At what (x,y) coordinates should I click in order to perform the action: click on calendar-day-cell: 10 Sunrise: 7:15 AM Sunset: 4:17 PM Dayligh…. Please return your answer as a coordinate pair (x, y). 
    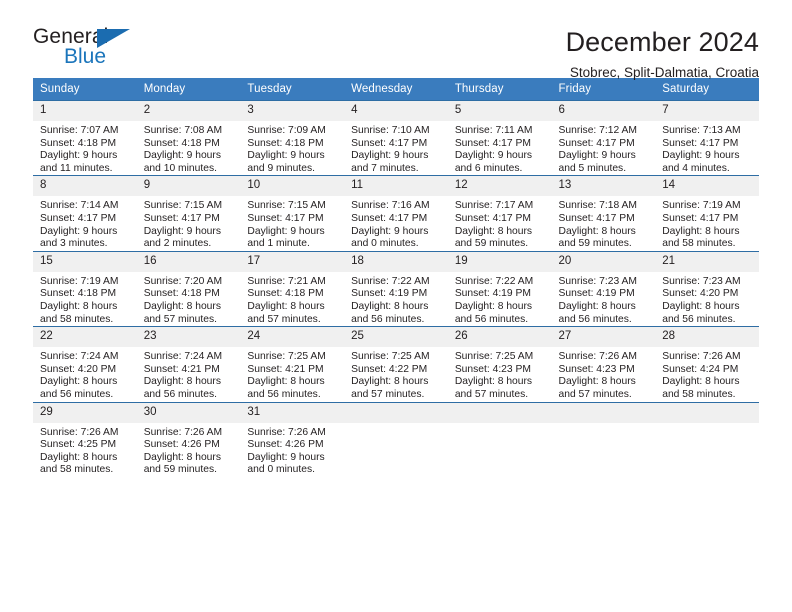
    Looking at the image, I should click on (292, 213).